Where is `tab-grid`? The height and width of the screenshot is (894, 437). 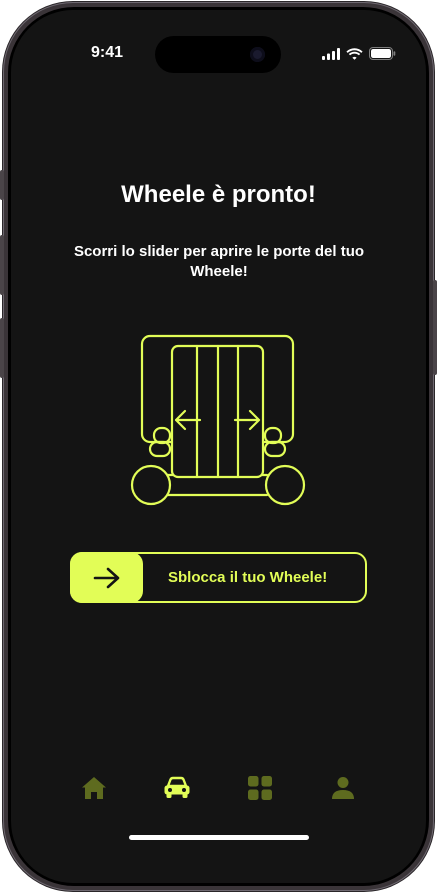
tab-grid is located at coordinates (260, 788).